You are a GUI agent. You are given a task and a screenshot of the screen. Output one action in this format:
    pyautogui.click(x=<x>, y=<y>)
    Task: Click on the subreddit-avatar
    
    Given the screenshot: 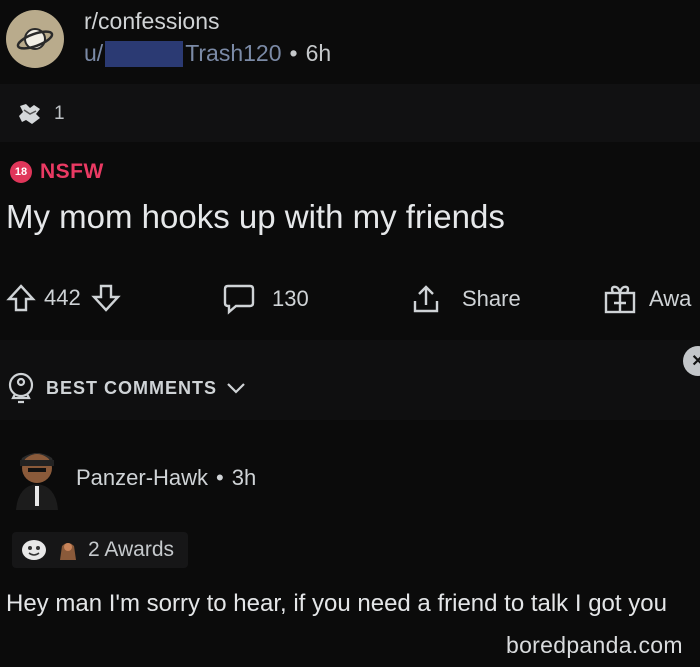 What is the action you would take?
    pyautogui.click(x=35, y=39)
    